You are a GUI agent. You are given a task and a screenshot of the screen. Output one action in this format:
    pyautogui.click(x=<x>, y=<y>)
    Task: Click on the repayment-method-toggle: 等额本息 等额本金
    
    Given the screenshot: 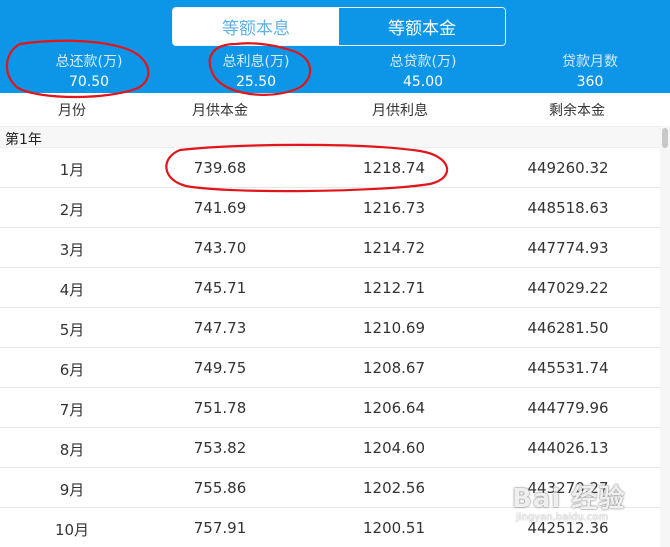 What is the action you would take?
    pyautogui.click(x=339, y=26)
    